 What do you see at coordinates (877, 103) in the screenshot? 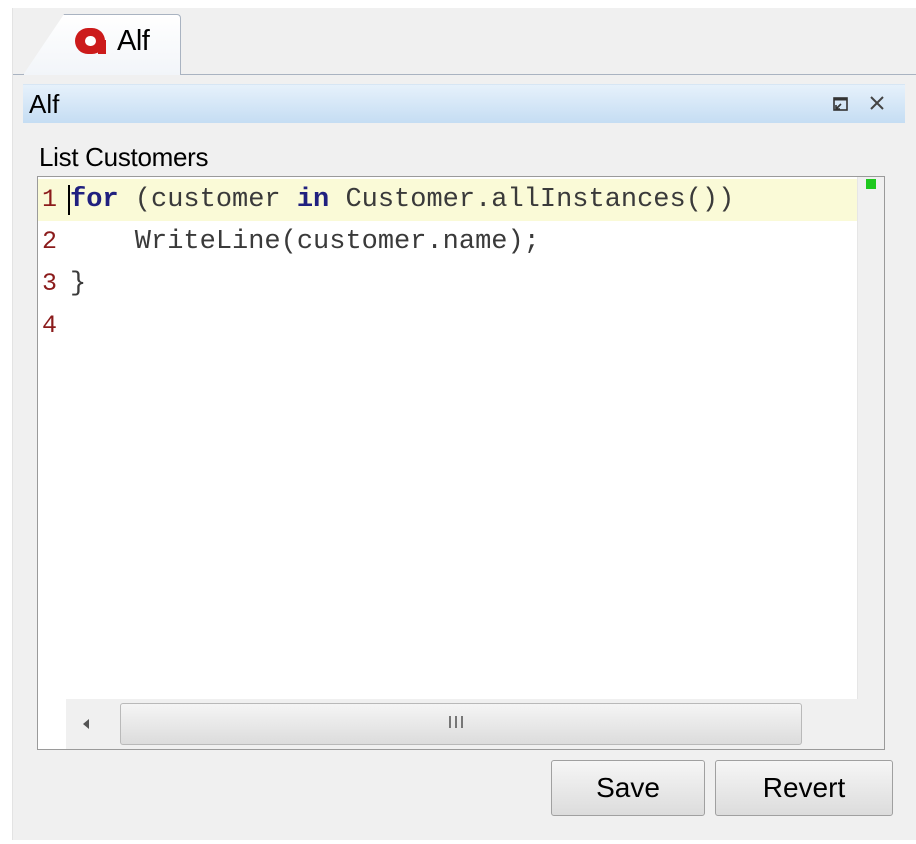
I see `close-icon` at bounding box center [877, 103].